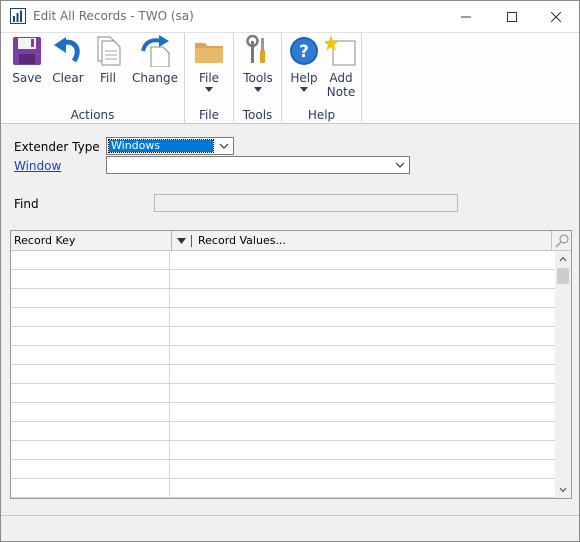 The height and width of the screenshot is (542, 580). I want to click on grid-zoom-button, so click(561, 241).